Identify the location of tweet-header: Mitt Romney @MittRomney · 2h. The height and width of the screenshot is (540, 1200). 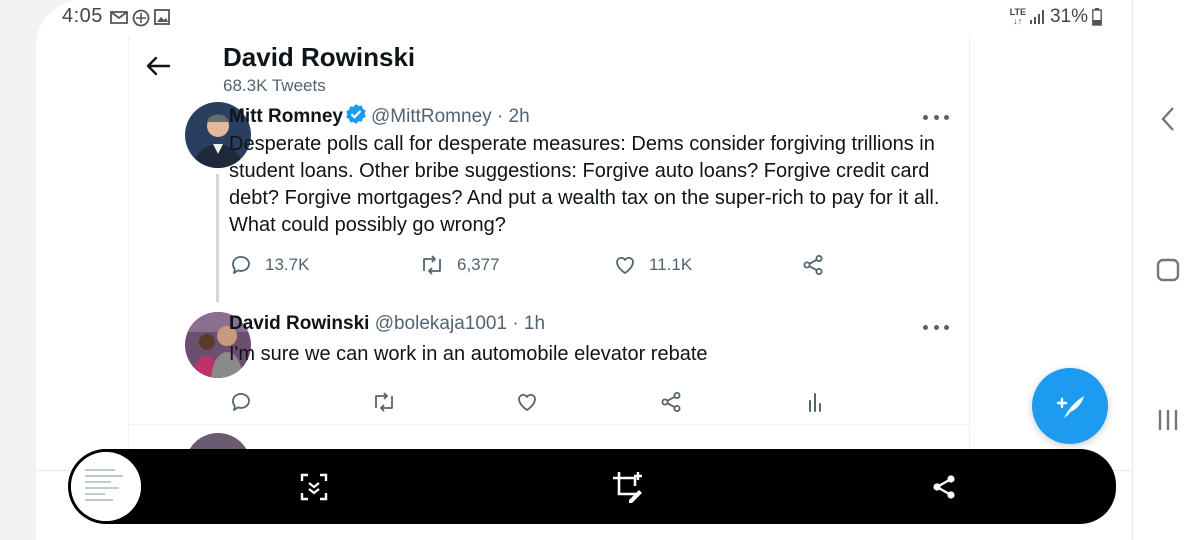
(379, 115).